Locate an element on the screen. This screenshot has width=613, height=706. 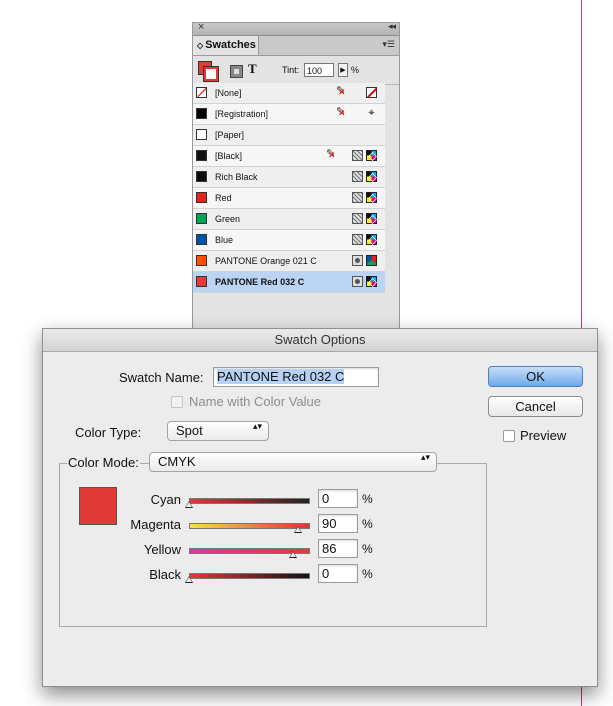
panel-toolbar: T Tint: 100 ▶ % is located at coordinates (296, 70).